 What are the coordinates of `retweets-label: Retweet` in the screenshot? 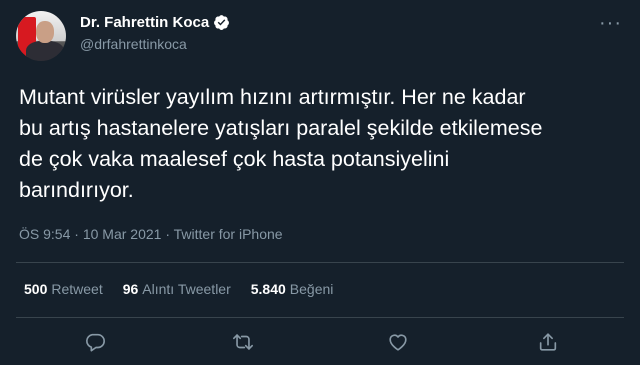 It's located at (77, 289).